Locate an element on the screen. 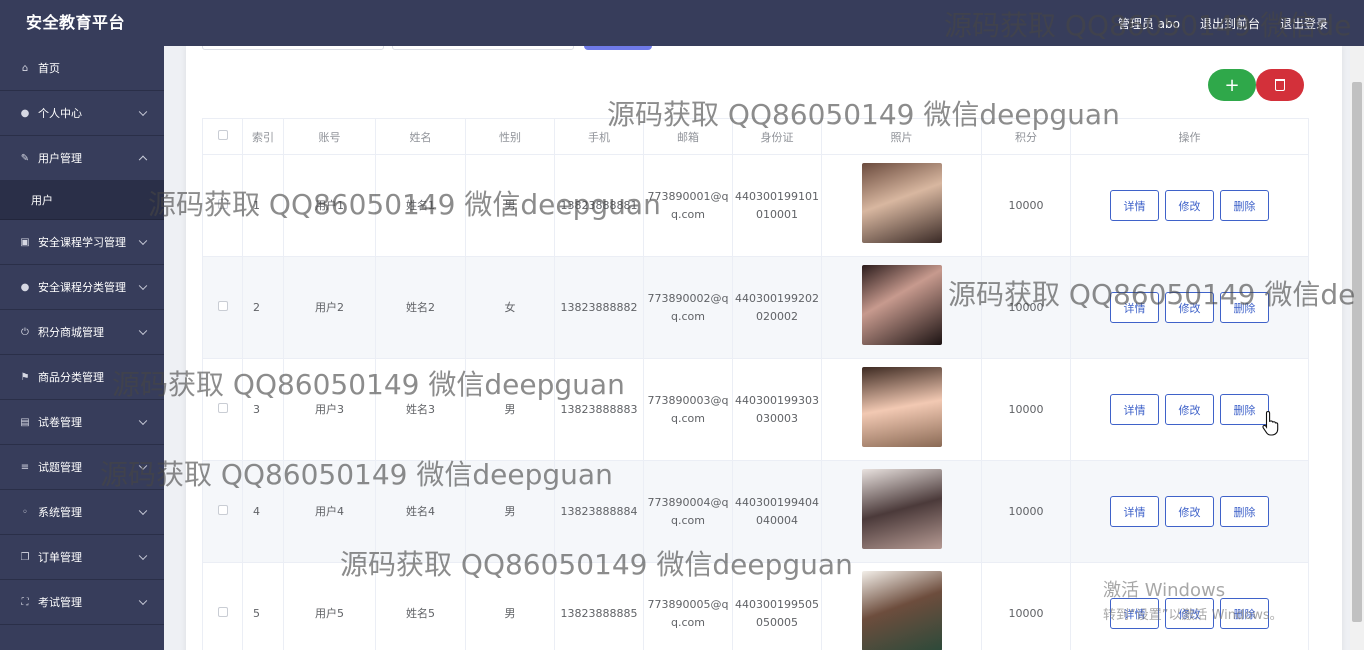 Image resolution: width=1364 pixels, height=650 pixels. column-header: 照片 is located at coordinates (901, 136).